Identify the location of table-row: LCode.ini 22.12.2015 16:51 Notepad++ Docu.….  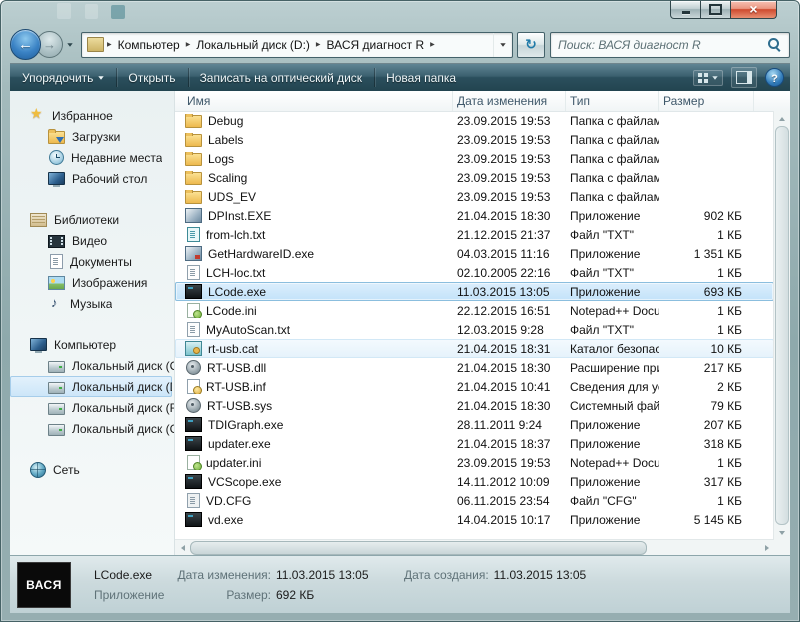
(474, 310).